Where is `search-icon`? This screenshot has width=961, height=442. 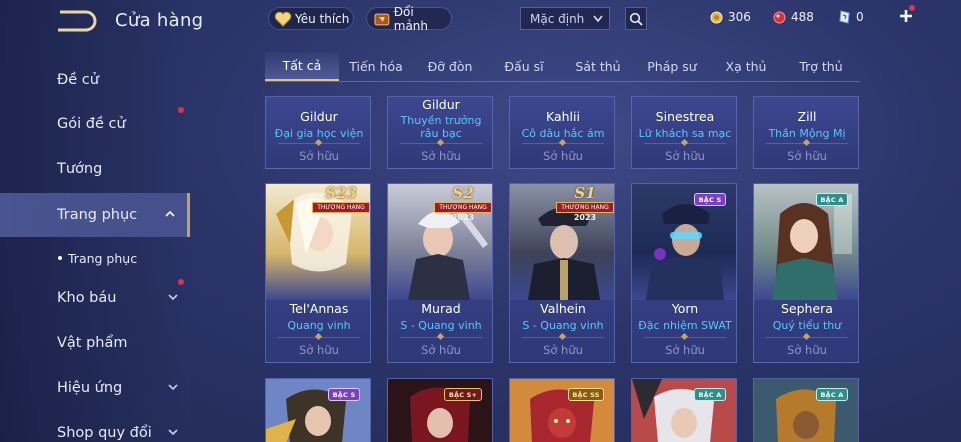 search-icon is located at coordinates (636, 19).